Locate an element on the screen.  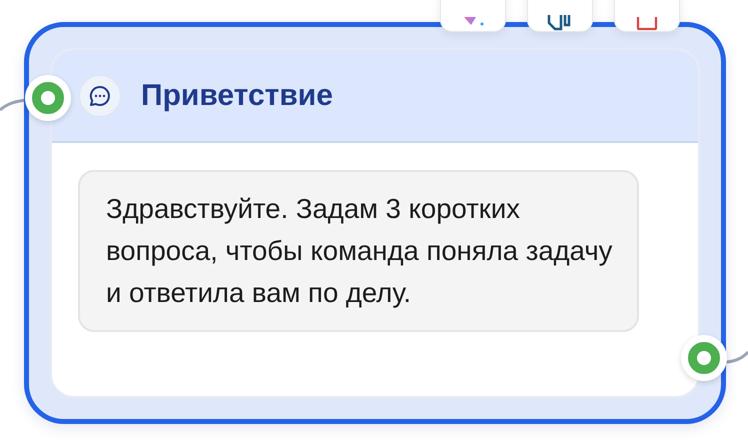
trash-icon is located at coordinates (647, 24).